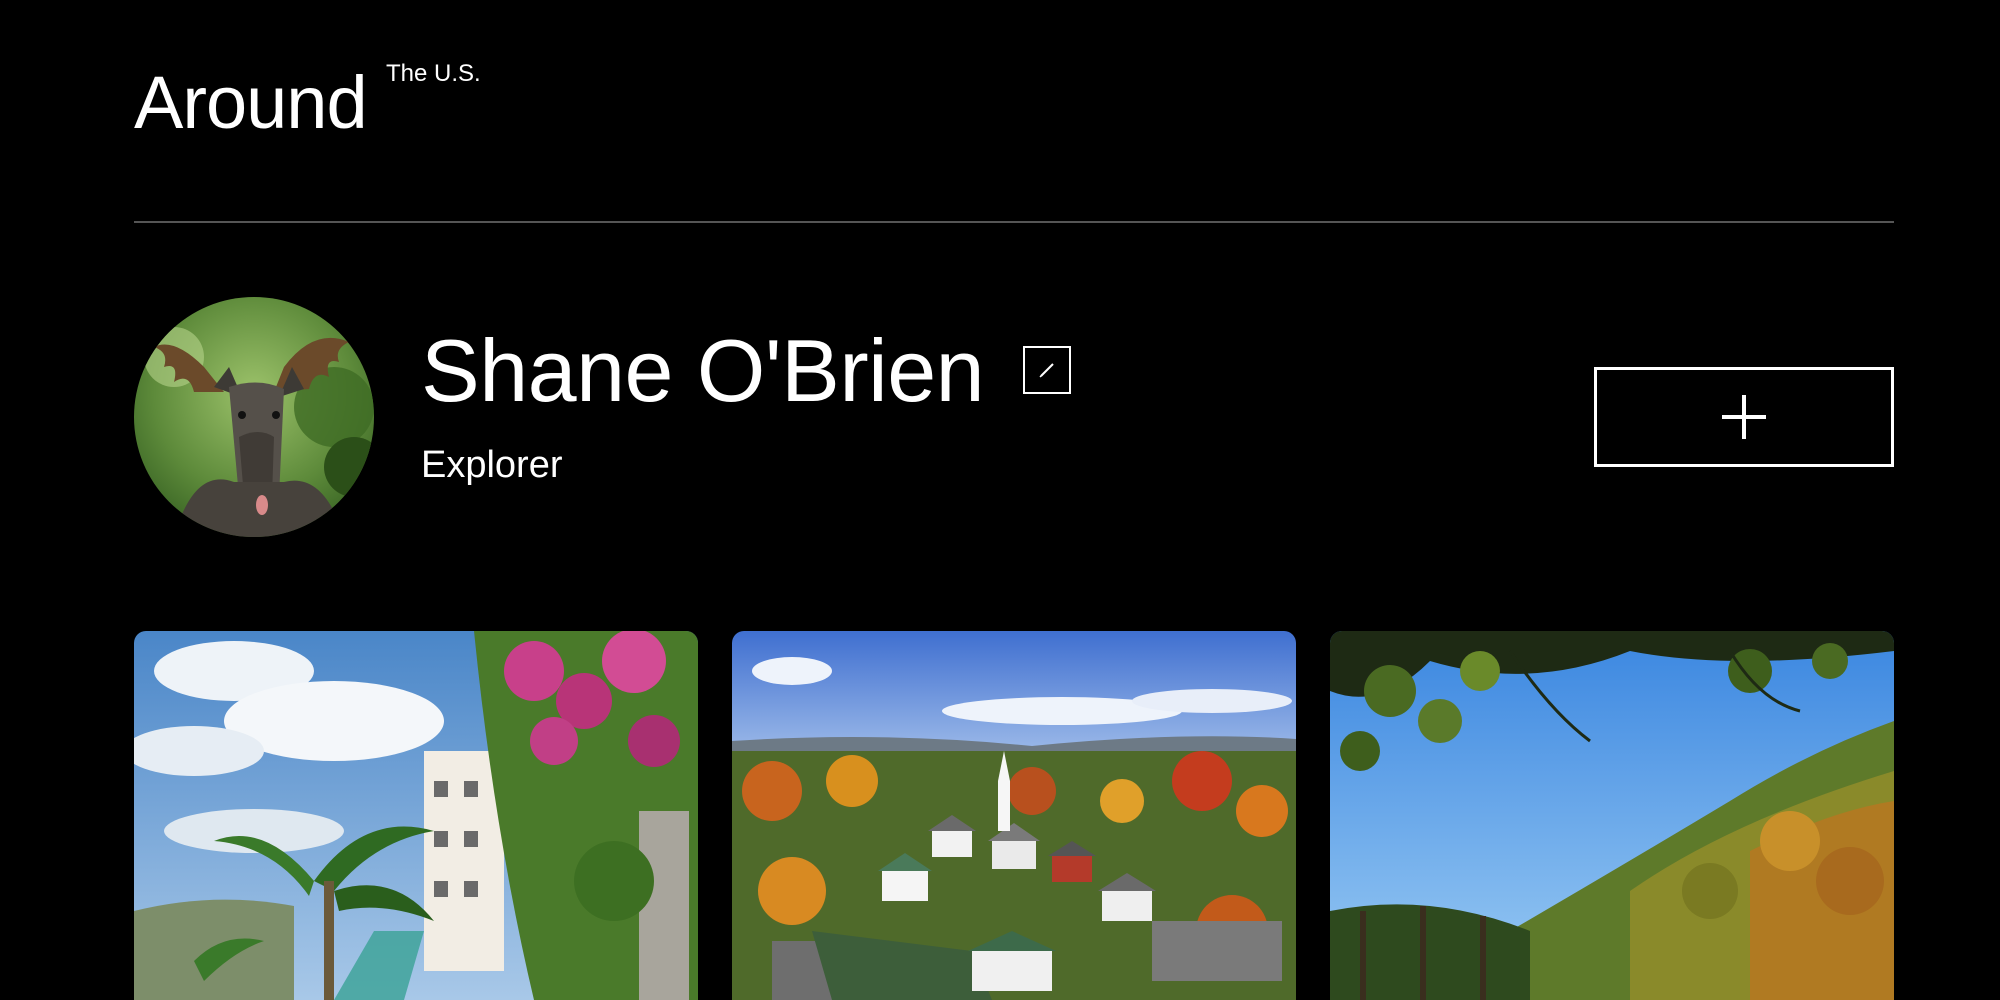  I want to click on pencil-icon, so click(1046, 370).